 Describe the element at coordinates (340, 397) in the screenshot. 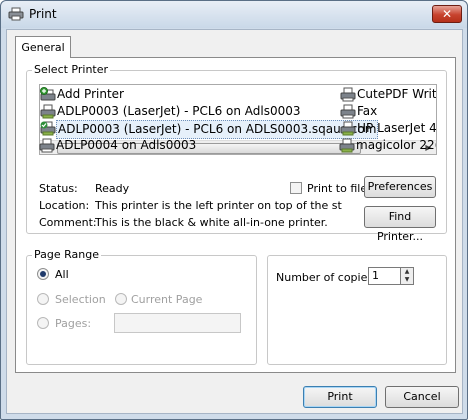

I see `print-button: Print` at that location.